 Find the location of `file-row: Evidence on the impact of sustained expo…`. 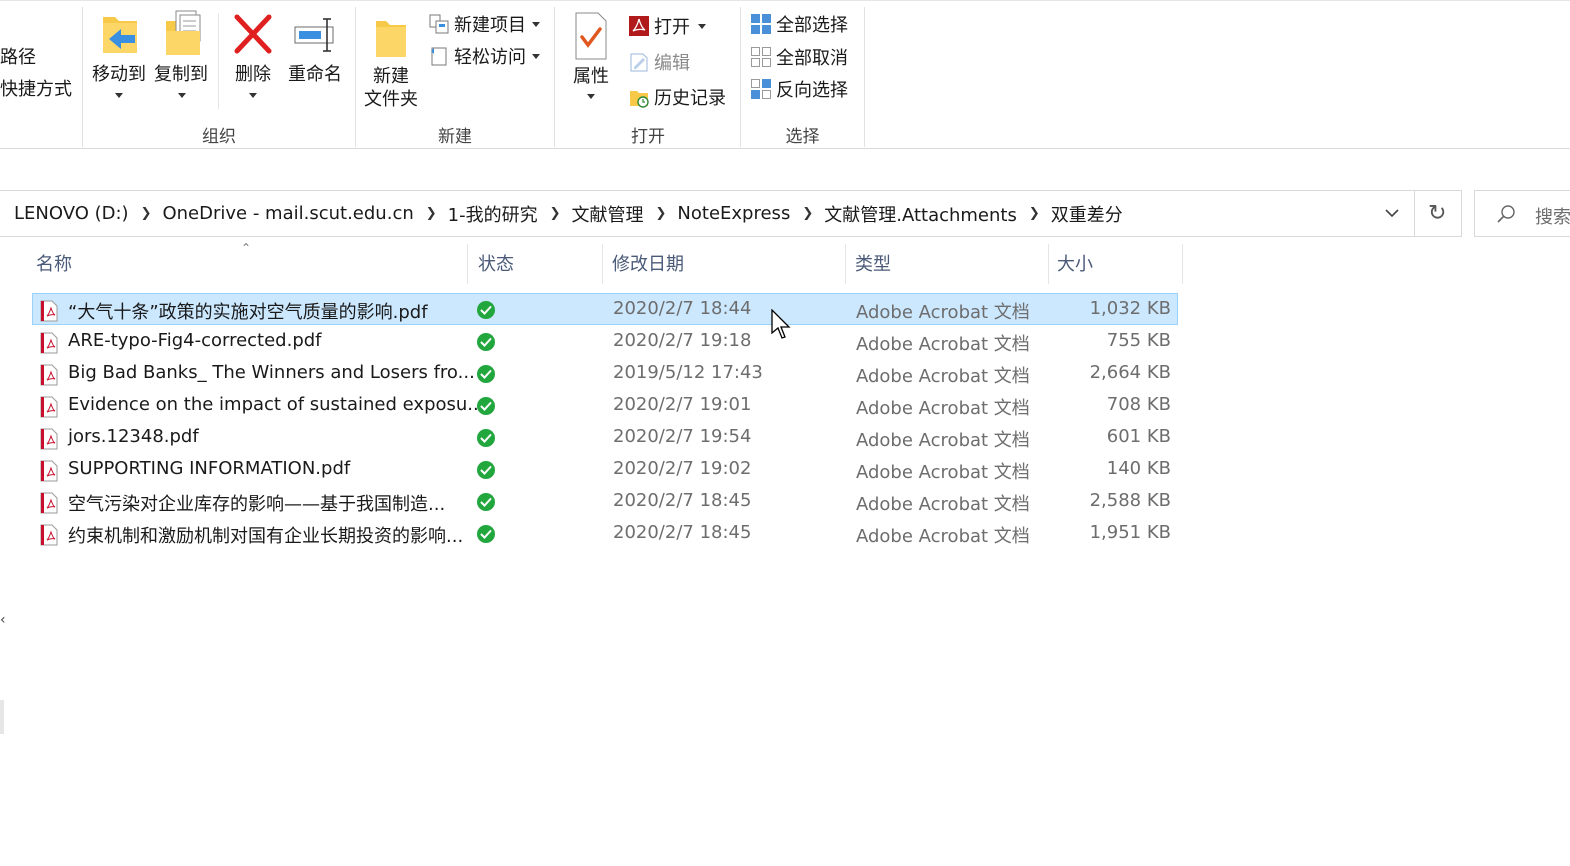

file-row: Evidence on the impact of sustained expo… is located at coordinates (605, 405).